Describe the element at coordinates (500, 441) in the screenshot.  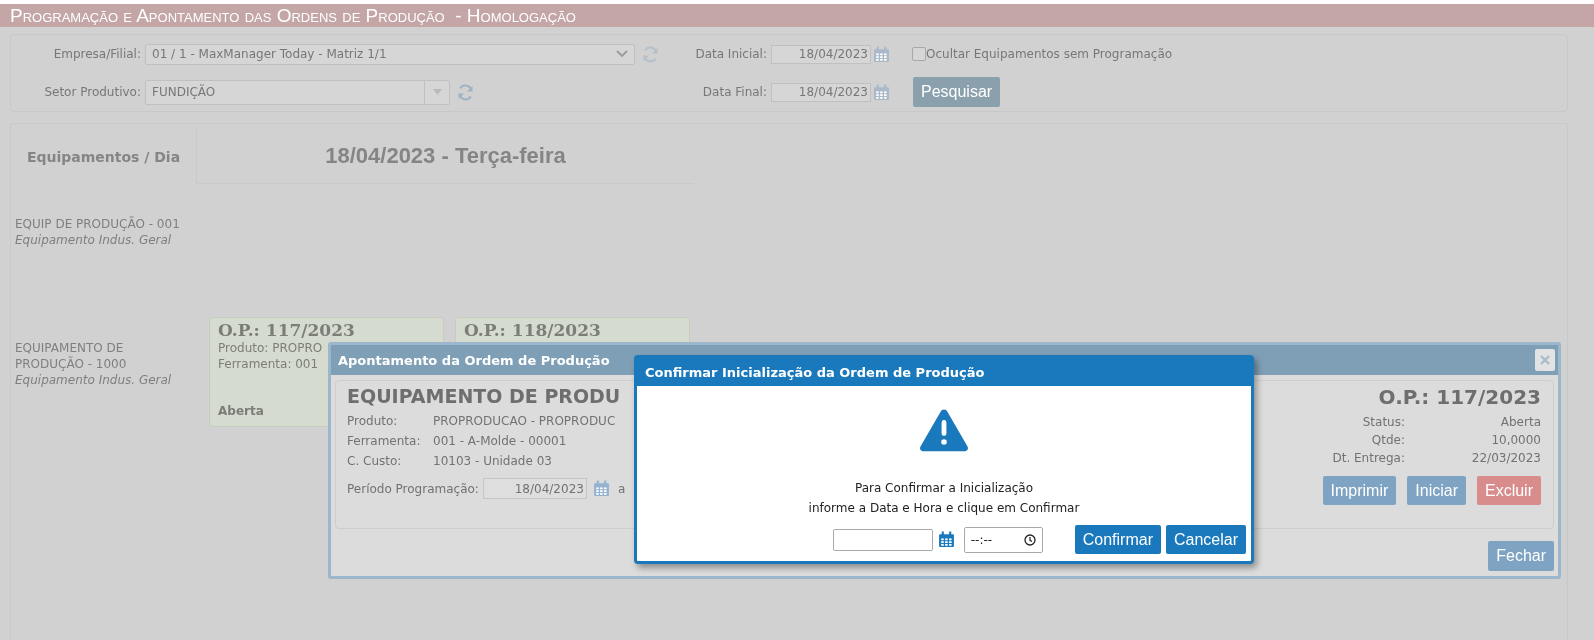
I see `detail-value: 001 - A-Molde - 00001` at that location.